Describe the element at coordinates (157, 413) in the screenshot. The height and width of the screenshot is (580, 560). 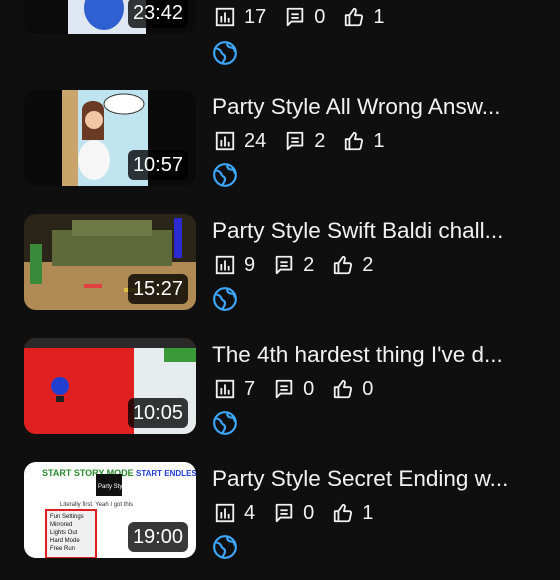
I see `video-duration: 10:05` at that location.